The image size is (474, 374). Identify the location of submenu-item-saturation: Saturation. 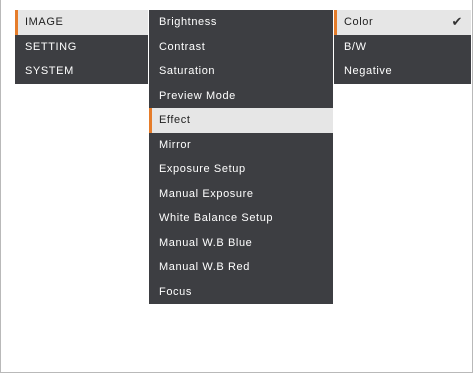
(241, 71).